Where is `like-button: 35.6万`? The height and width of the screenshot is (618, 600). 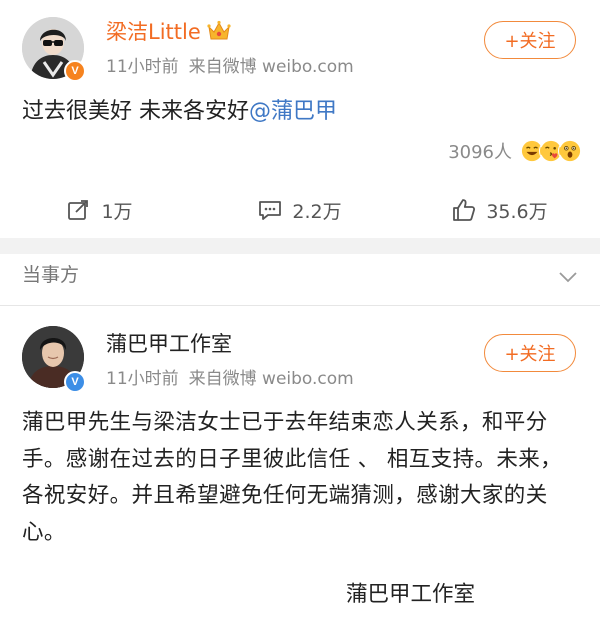 like-button: 35.6万 is located at coordinates (500, 210).